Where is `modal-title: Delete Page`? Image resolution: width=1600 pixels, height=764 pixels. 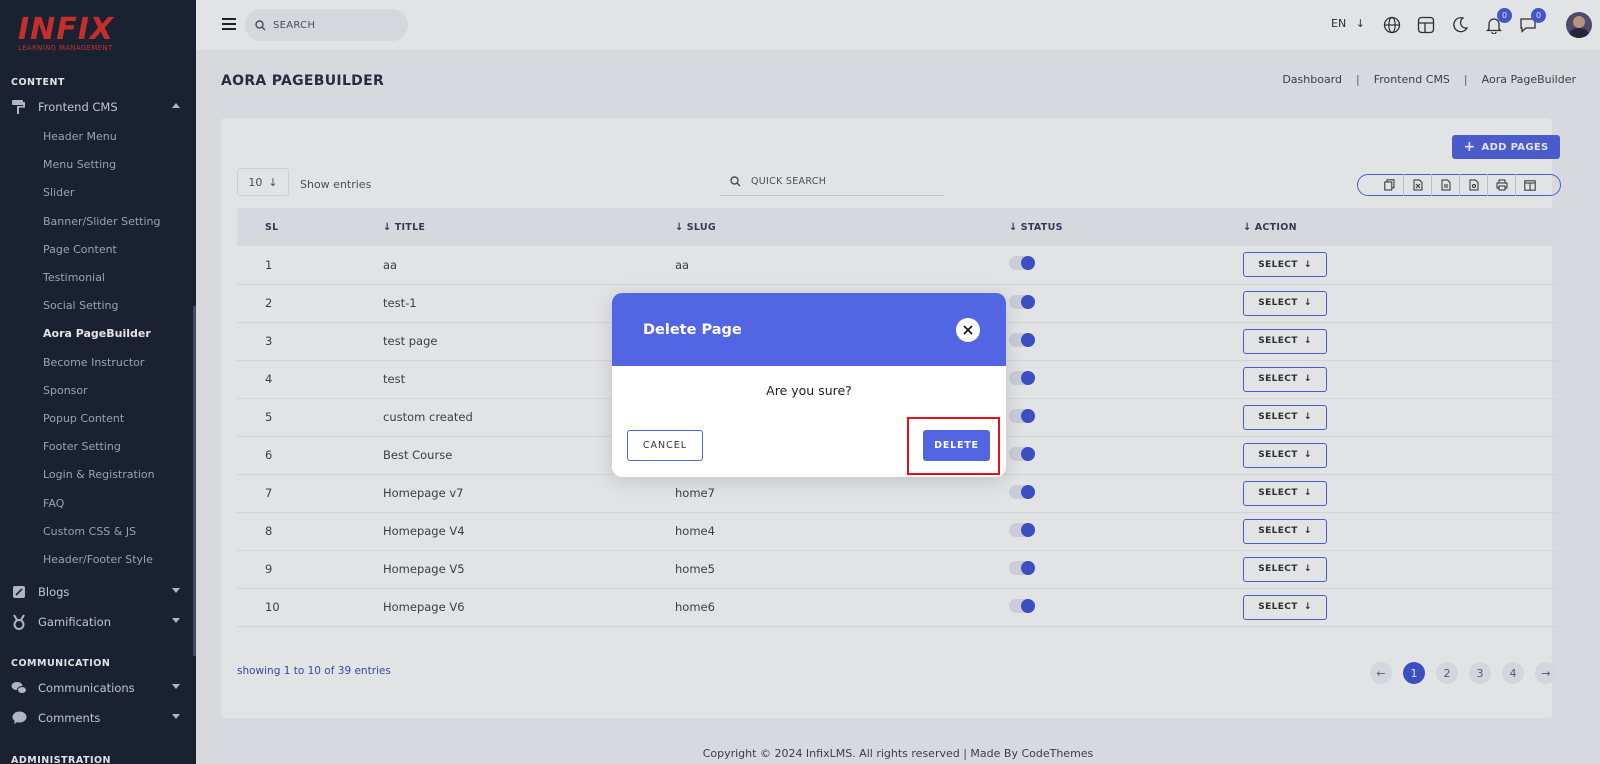
modal-title: Delete Page is located at coordinates (692, 329).